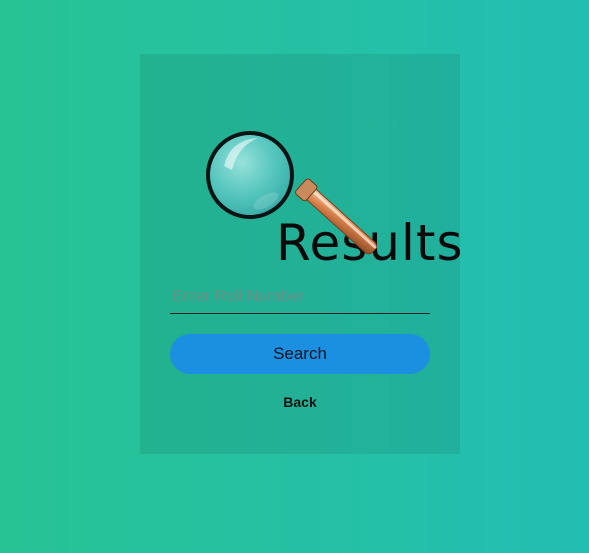 The height and width of the screenshot is (553, 589). I want to click on back-link: Back, so click(300, 402).